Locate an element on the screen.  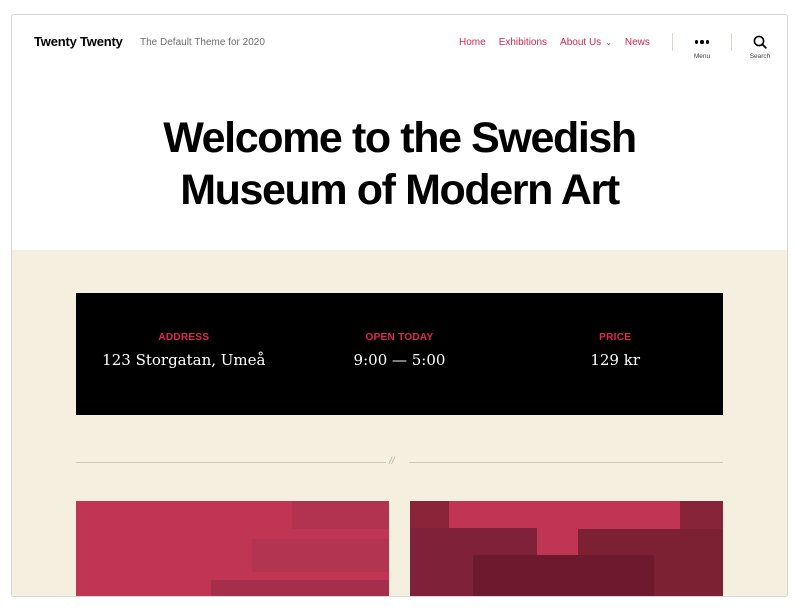
page-title-line-2: Museum of Modern Art is located at coordinates (400, 190).